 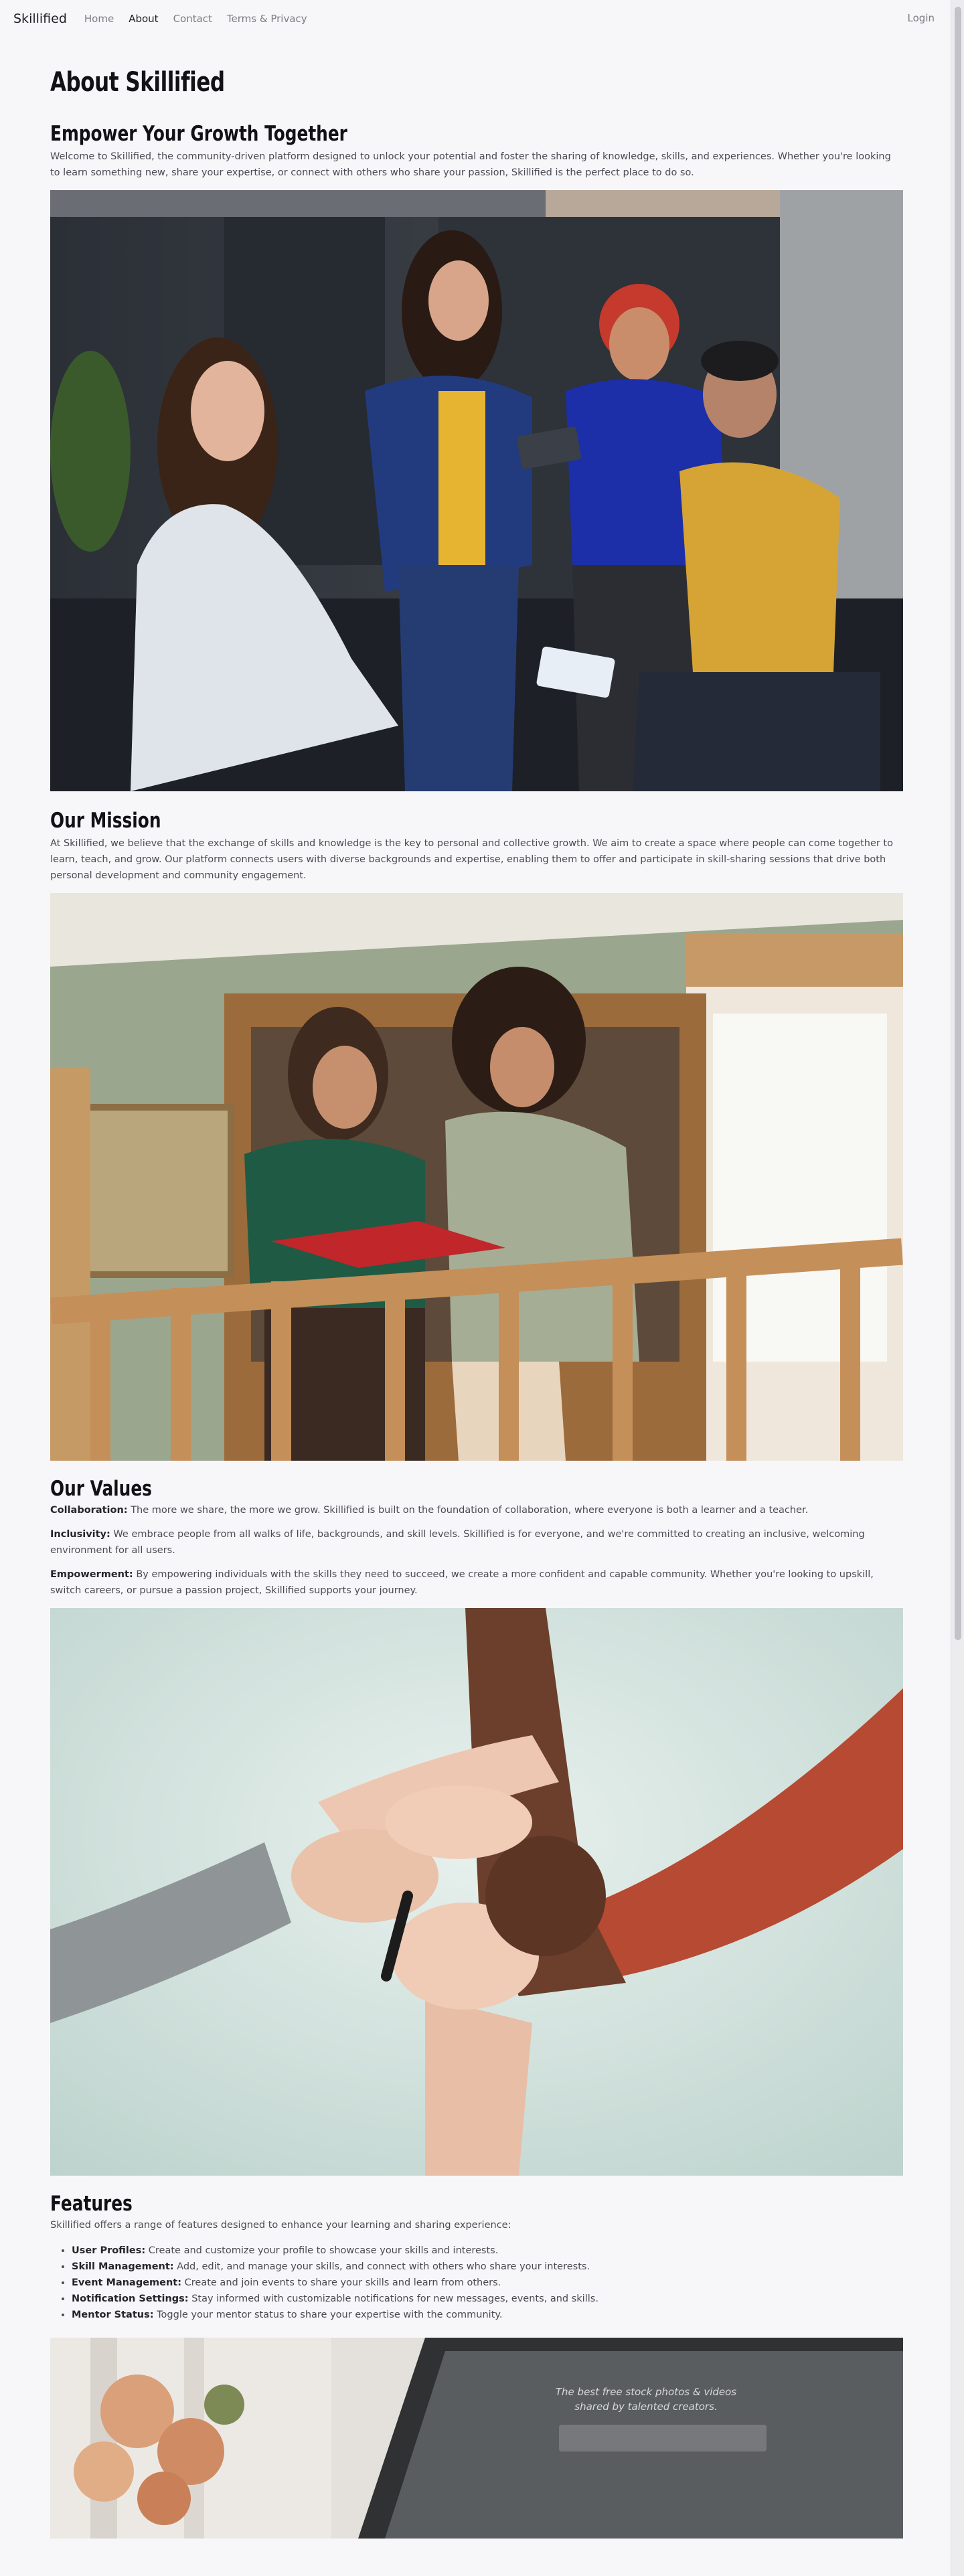 I want to click on page-title: About Skillified, so click(x=137, y=83).